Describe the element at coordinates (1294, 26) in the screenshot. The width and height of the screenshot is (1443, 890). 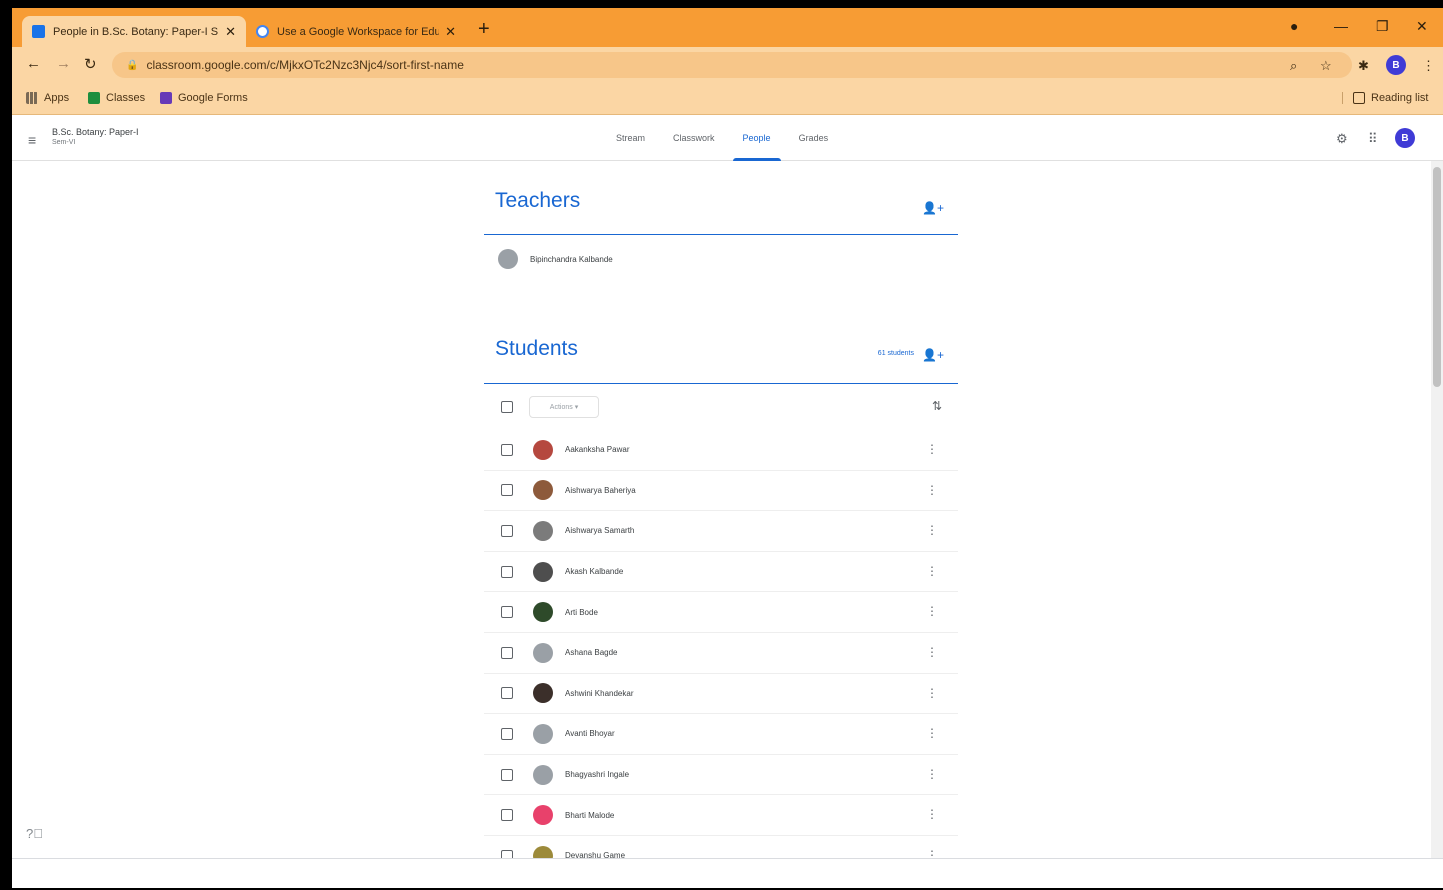
I see `record-icon: ●` at that location.